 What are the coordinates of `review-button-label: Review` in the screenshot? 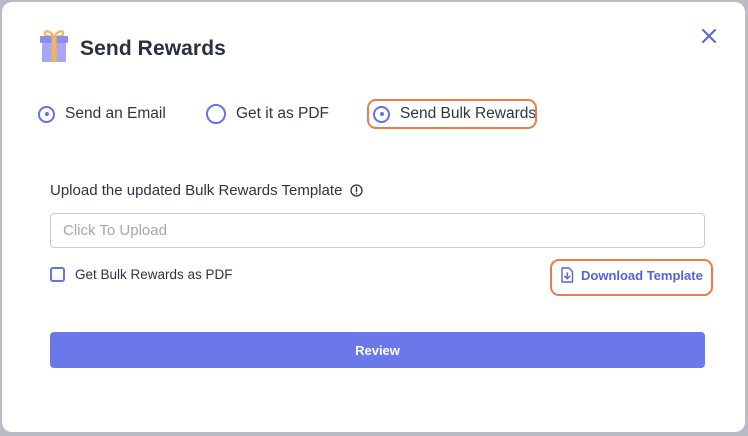 It's located at (377, 350).